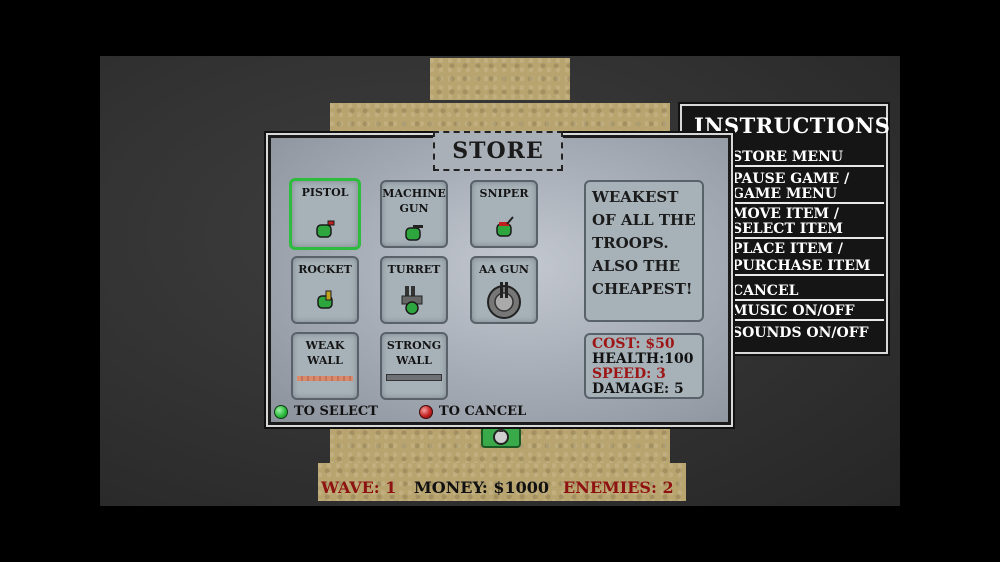 This screenshot has width=1000, height=562. I want to click on item-label: ROCKET, so click(325, 269).